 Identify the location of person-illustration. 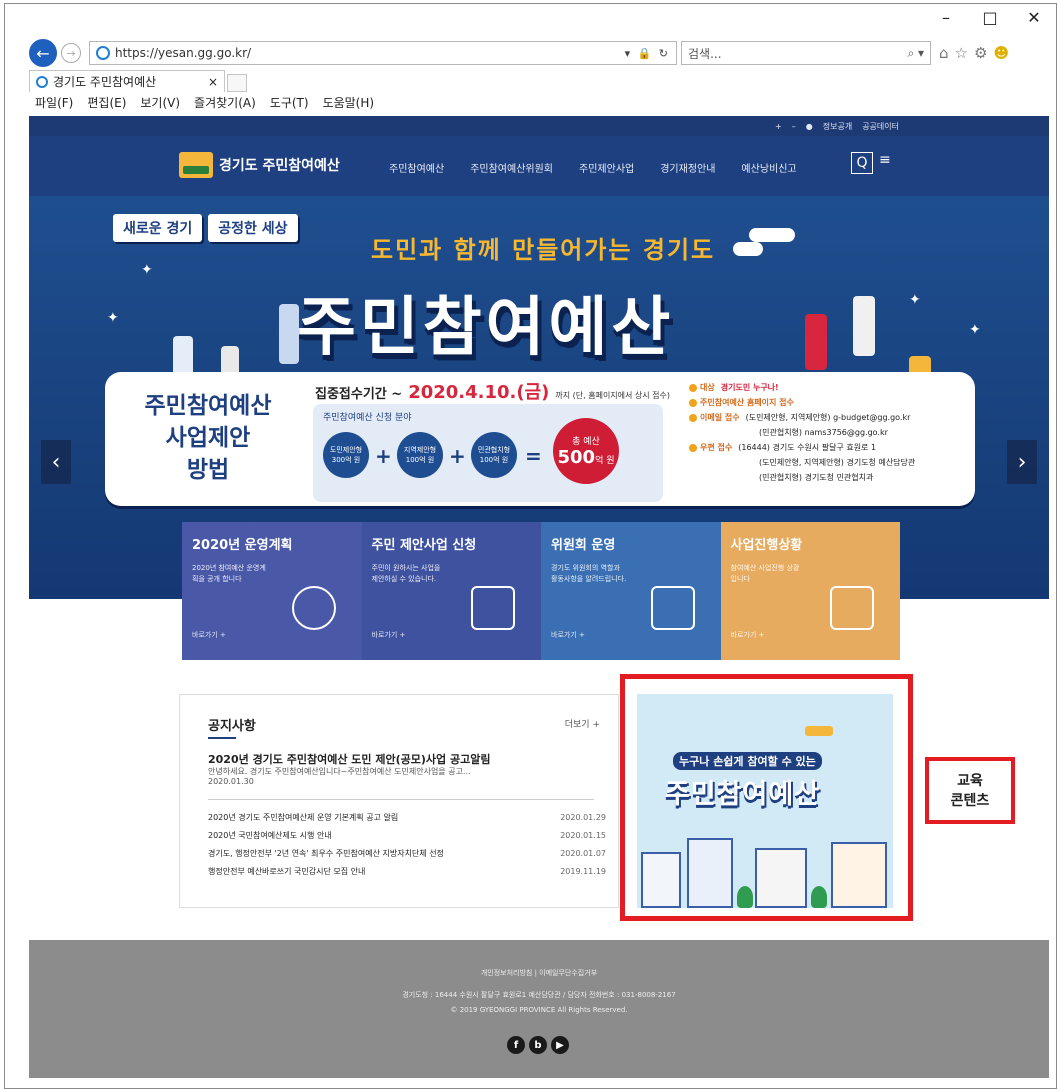
(864, 326).